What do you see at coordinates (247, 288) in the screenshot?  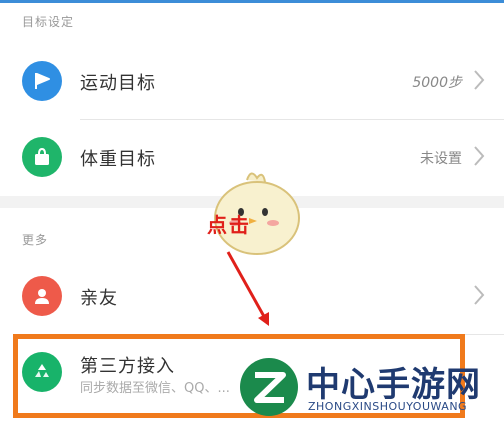 I see `arrow-icon` at bounding box center [247, 288].